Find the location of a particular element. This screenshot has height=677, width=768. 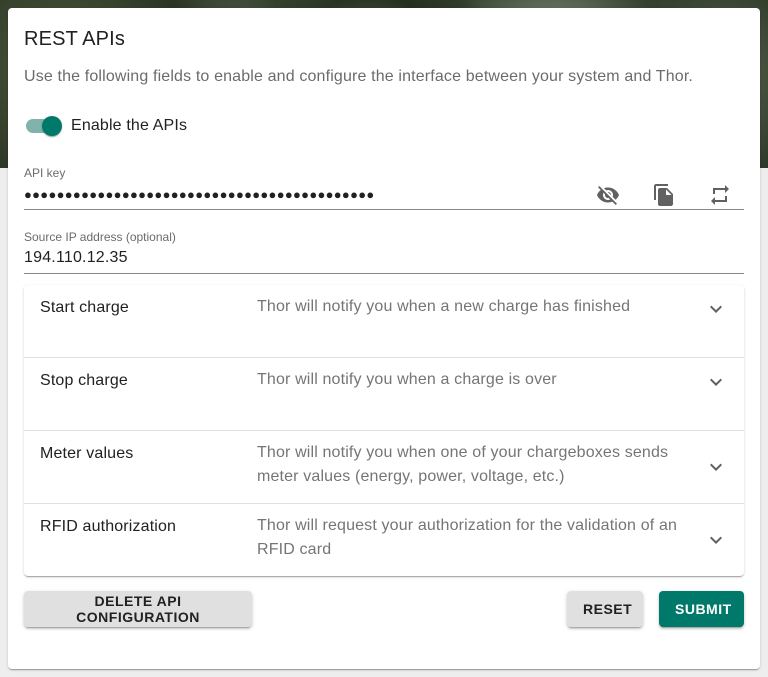

regenerate-icon is located at coordinates (720, 195).